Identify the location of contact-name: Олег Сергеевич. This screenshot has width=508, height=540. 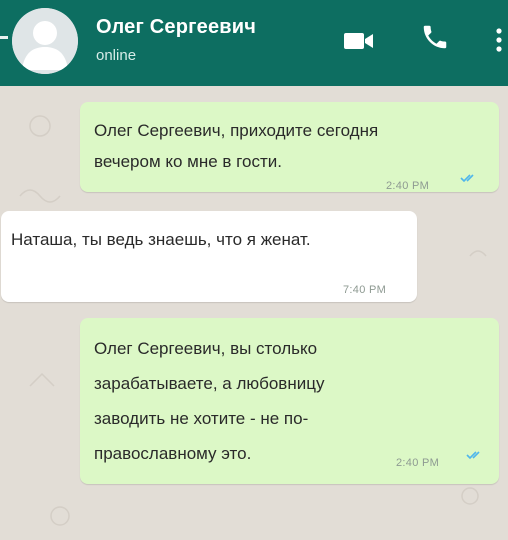
(176, 27).